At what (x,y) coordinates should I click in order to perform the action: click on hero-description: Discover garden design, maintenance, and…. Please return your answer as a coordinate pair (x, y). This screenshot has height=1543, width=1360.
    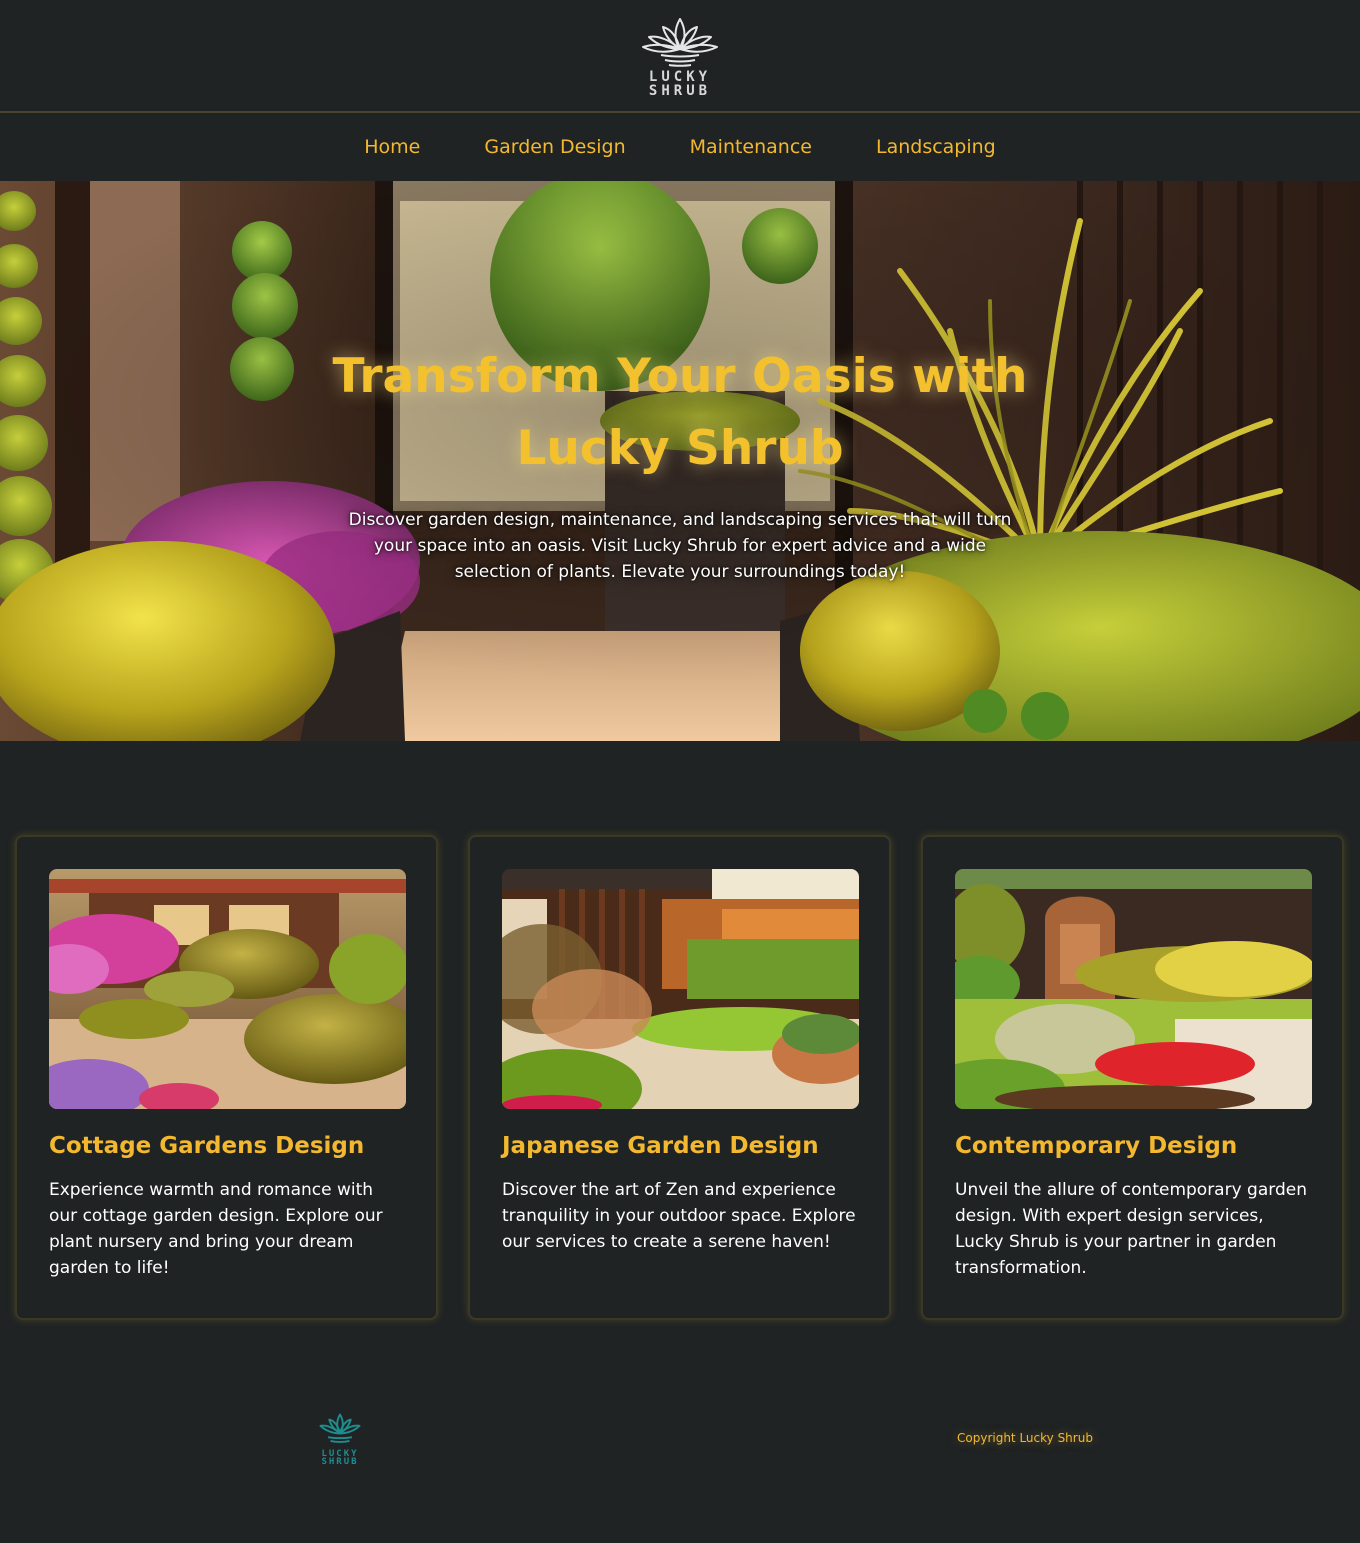
    Looking at the image, I should click on (680, 546).